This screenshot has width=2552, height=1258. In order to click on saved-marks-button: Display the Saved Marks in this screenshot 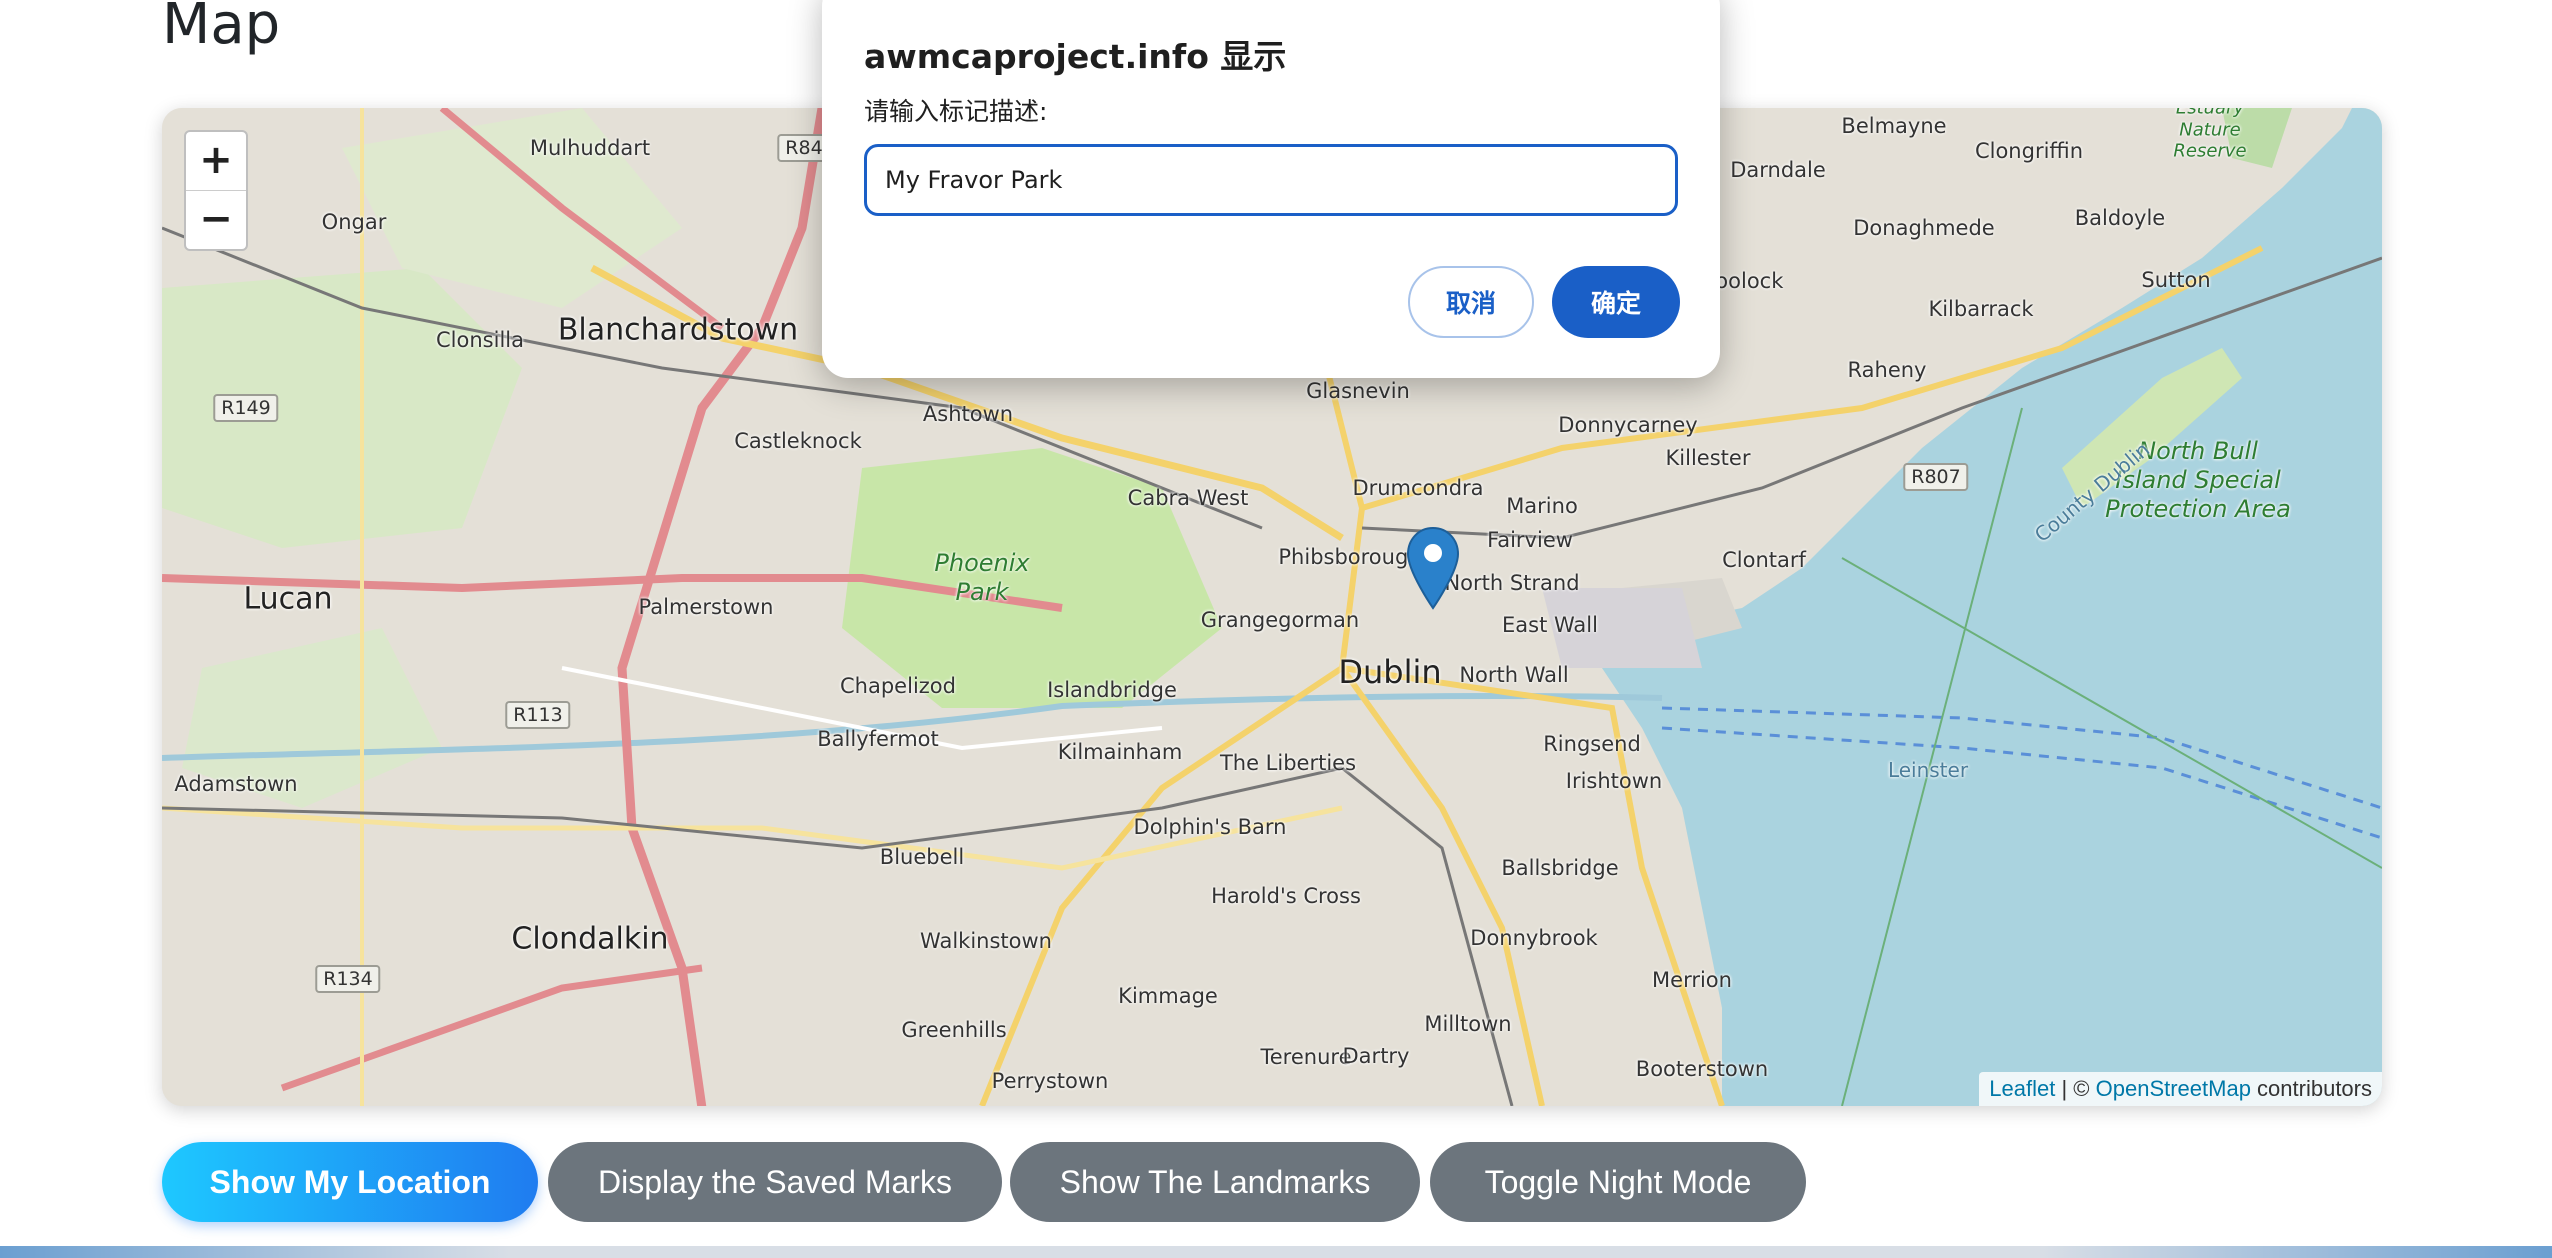, I will do `click(775, 1182)`.